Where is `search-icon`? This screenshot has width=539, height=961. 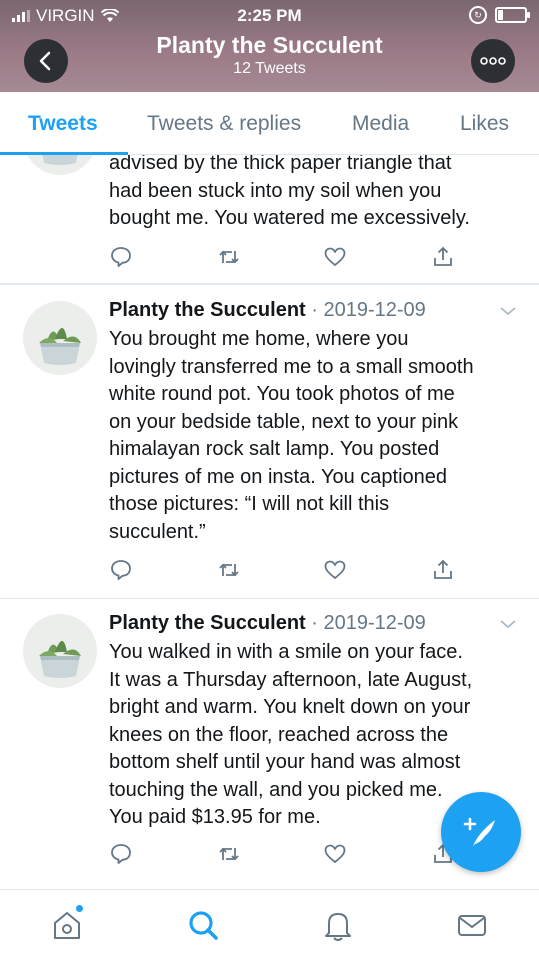
search-icon is located at coordinates (203, 925).